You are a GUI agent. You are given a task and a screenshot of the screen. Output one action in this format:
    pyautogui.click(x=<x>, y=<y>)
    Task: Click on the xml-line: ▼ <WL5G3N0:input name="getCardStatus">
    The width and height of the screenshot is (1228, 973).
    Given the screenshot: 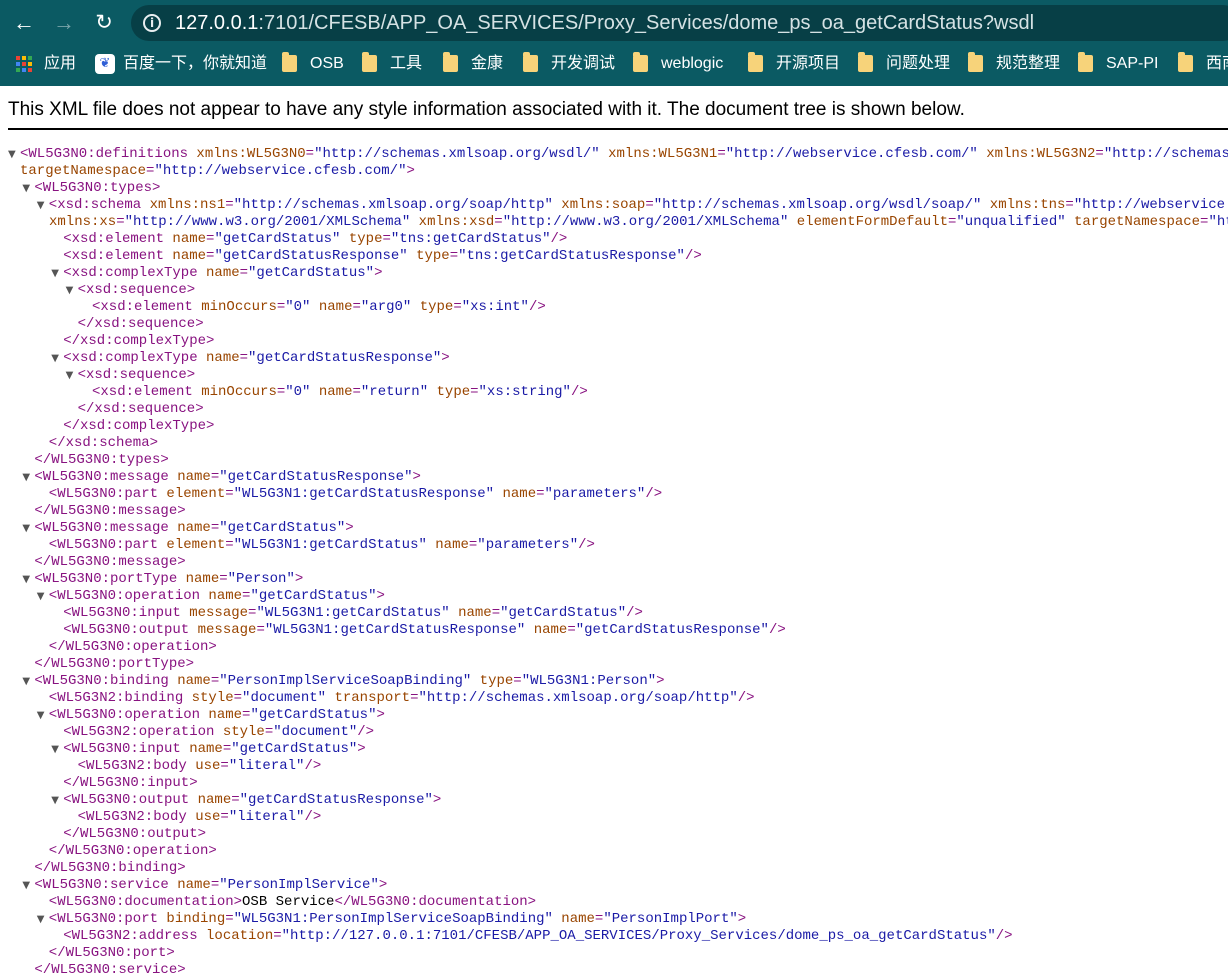 What is the action you would take?
    pyautogui.click(x=614, y=749)
    